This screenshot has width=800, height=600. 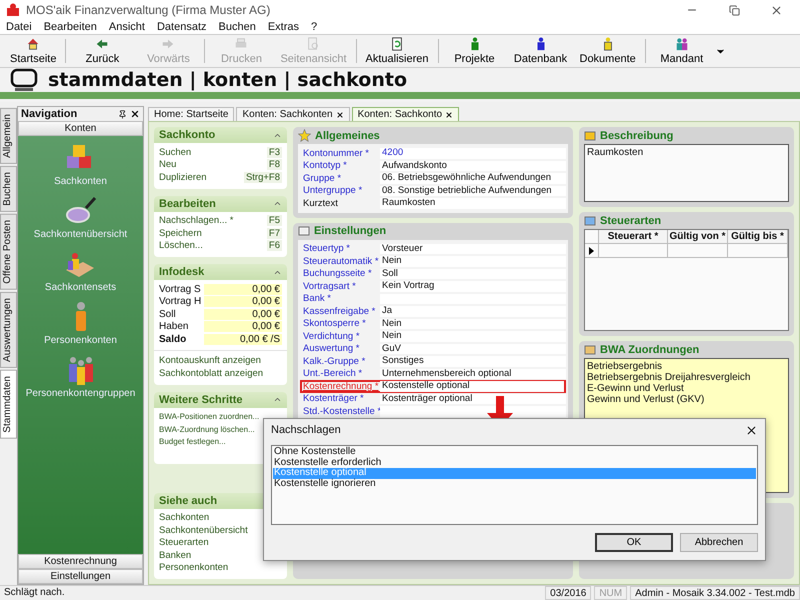 What do you see at coordinates (634, 542) in the screenshot?
I see `dialog-button: OK` at bounding box center [634, 542].